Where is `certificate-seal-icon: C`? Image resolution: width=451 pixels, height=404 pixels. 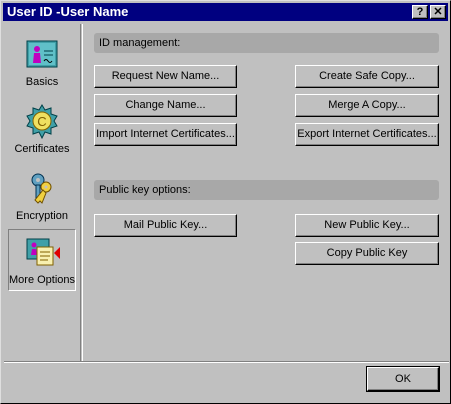 certificate-seal-icon: C is located at coordinates (42, 122).